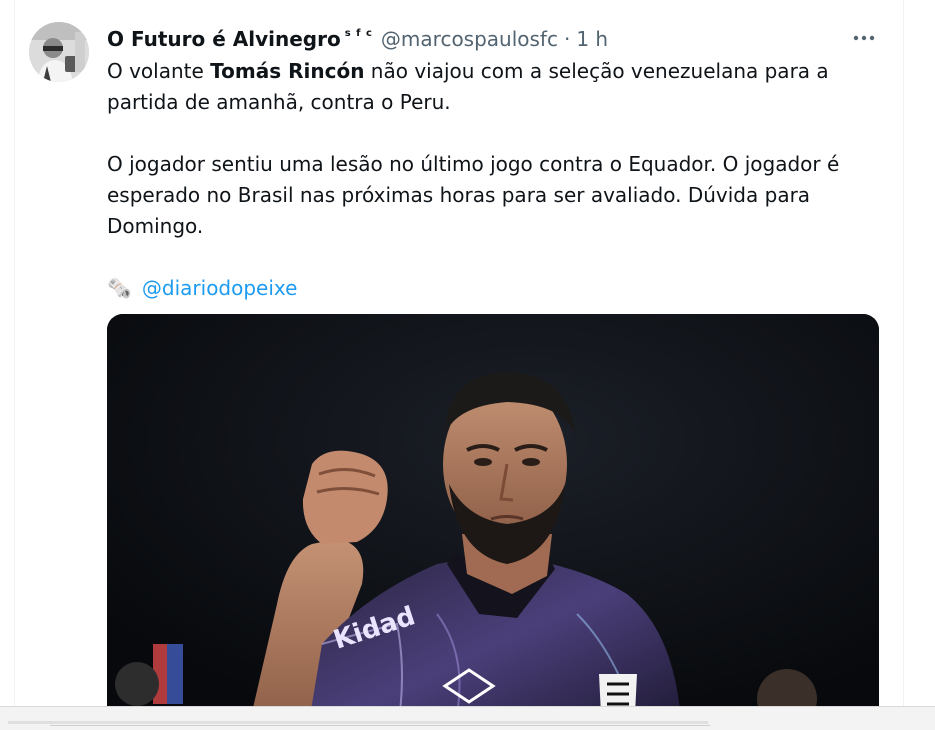  I want to click on more-options-button, so click(864, 38).